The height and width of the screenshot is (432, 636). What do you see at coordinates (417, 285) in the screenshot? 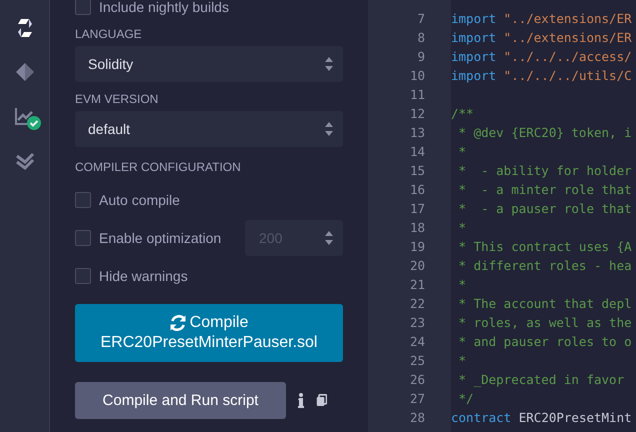
I see `line-number: 21` at bounding box center [417, 285].